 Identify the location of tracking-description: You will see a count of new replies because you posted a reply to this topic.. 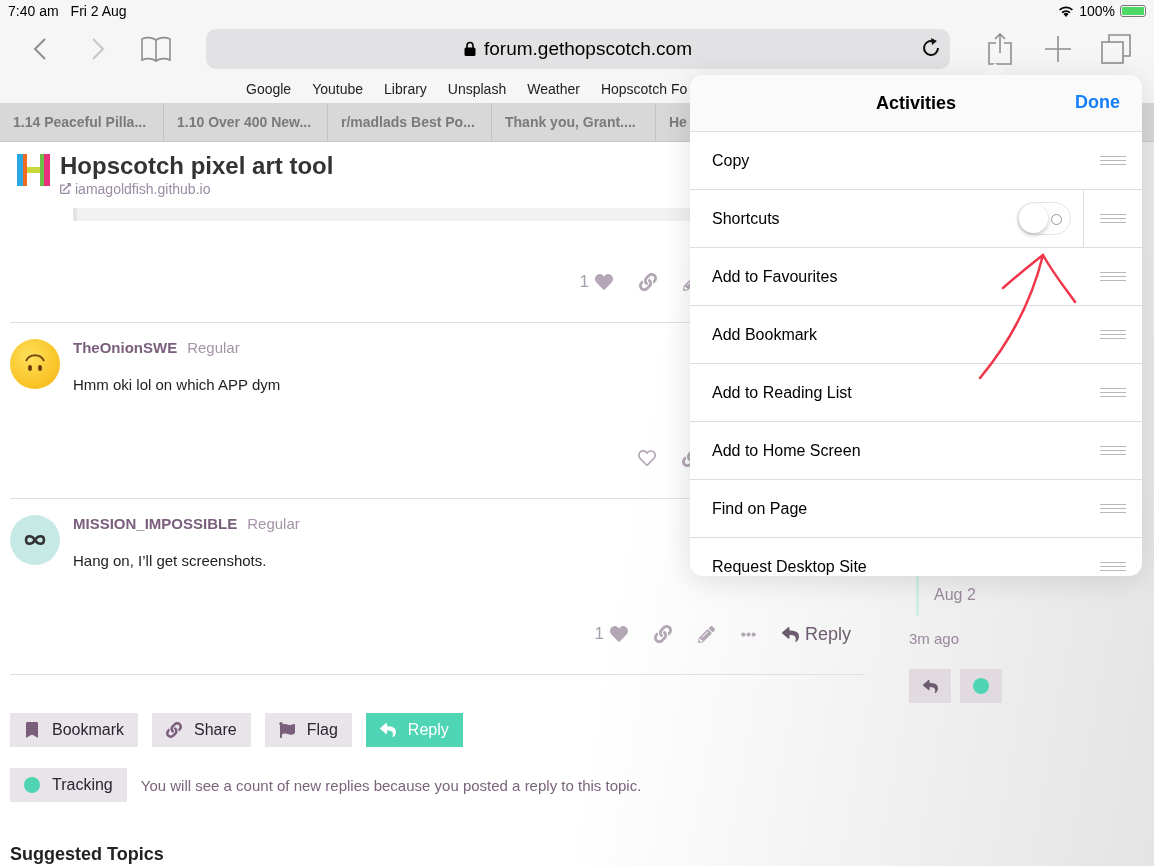
(391, 785).